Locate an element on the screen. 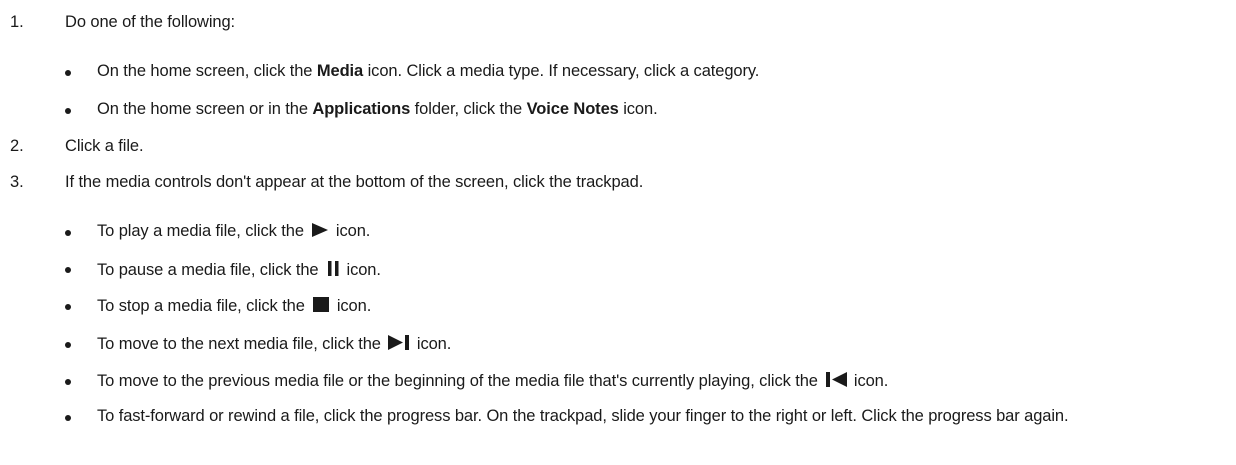 Image resolution: width=1236 pixels, height=465 pixels. bullet-text: To play a media file, click the icon. is located at coordinates (234, 231).